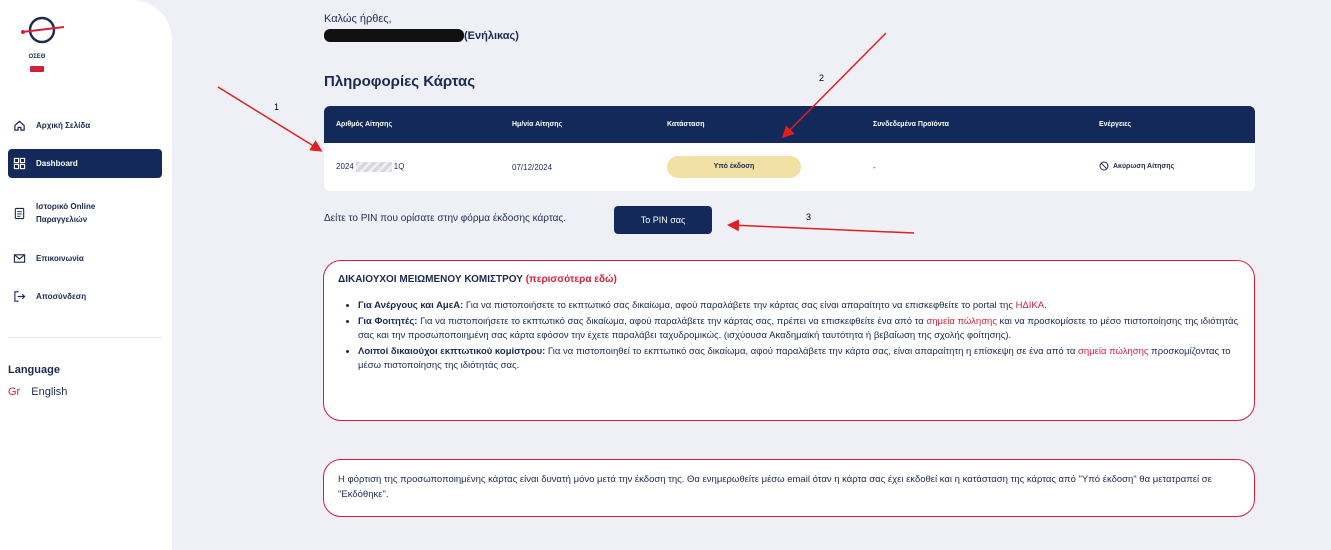 This screenshot has width=1331, height=550. I want to click on annotation-label: 2, so click(822, 78).